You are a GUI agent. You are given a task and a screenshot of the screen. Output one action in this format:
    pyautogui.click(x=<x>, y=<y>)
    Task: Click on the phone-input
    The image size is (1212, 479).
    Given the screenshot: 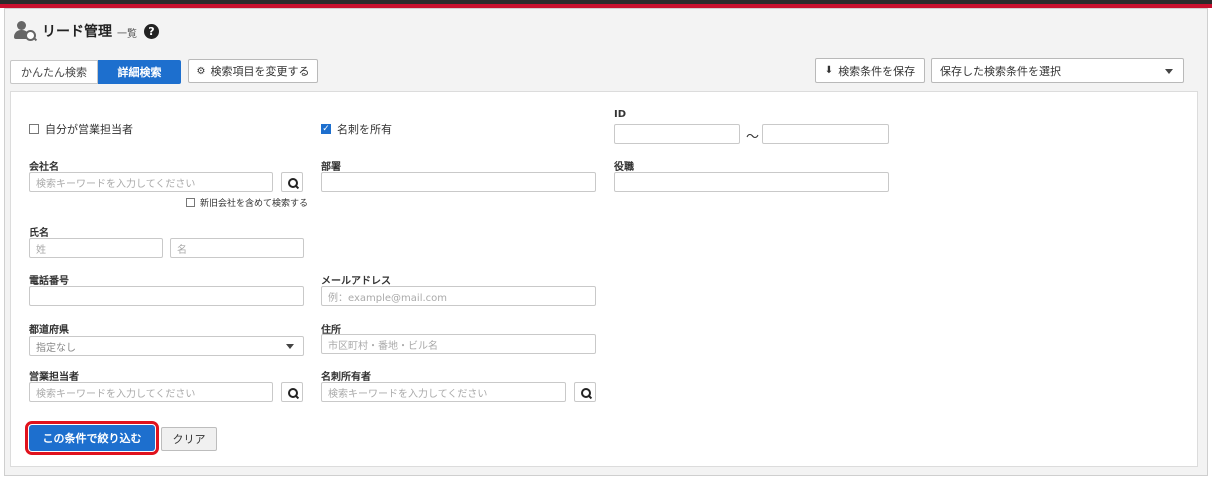 What is the action you would take?
    pyautogui.click(x=166, y=296)
    